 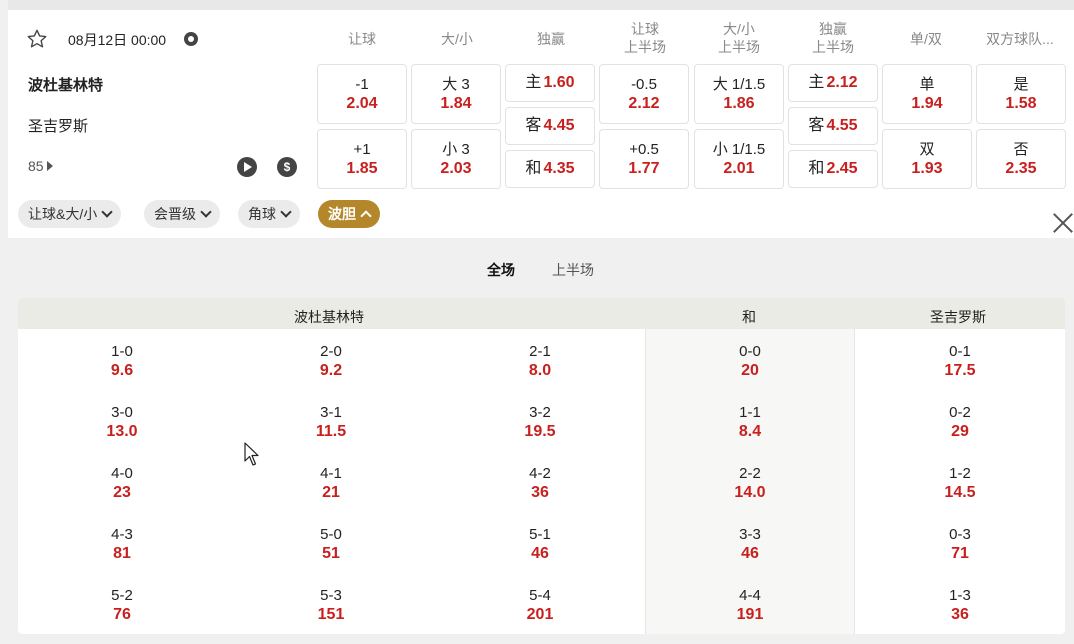 What do you see at coordinates (366, 216) in the screenshot?
I see `chevron-up-icon` at bounding box center [366, 216].